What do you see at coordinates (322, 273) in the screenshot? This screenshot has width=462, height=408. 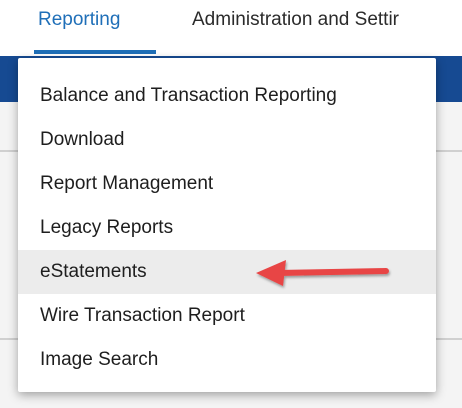 I see `red-arrow-icon` at bounding box center [322, 273].